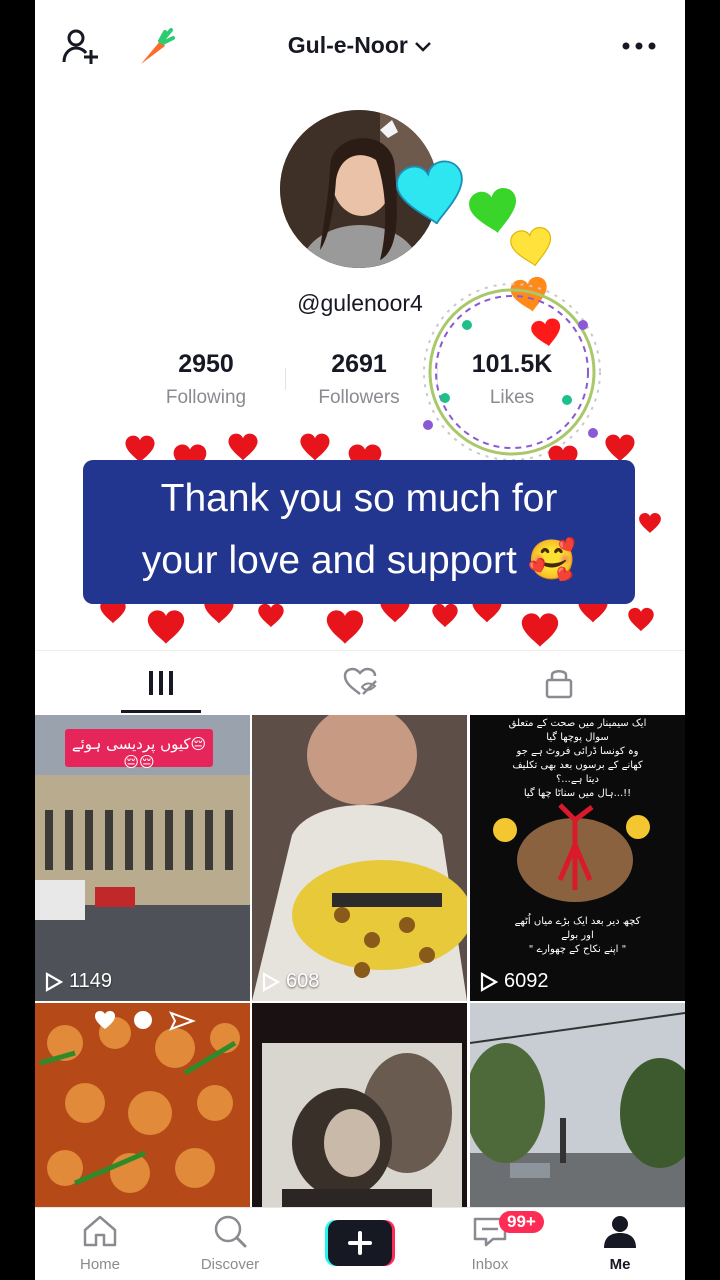 Image resolution: width=720 pixels, height=1280 pixels. What do you see at coordinates (490, 1264) in the screenshot?
I see `nav-inbox-label: Inbox` at bounding box center [490, 1264].